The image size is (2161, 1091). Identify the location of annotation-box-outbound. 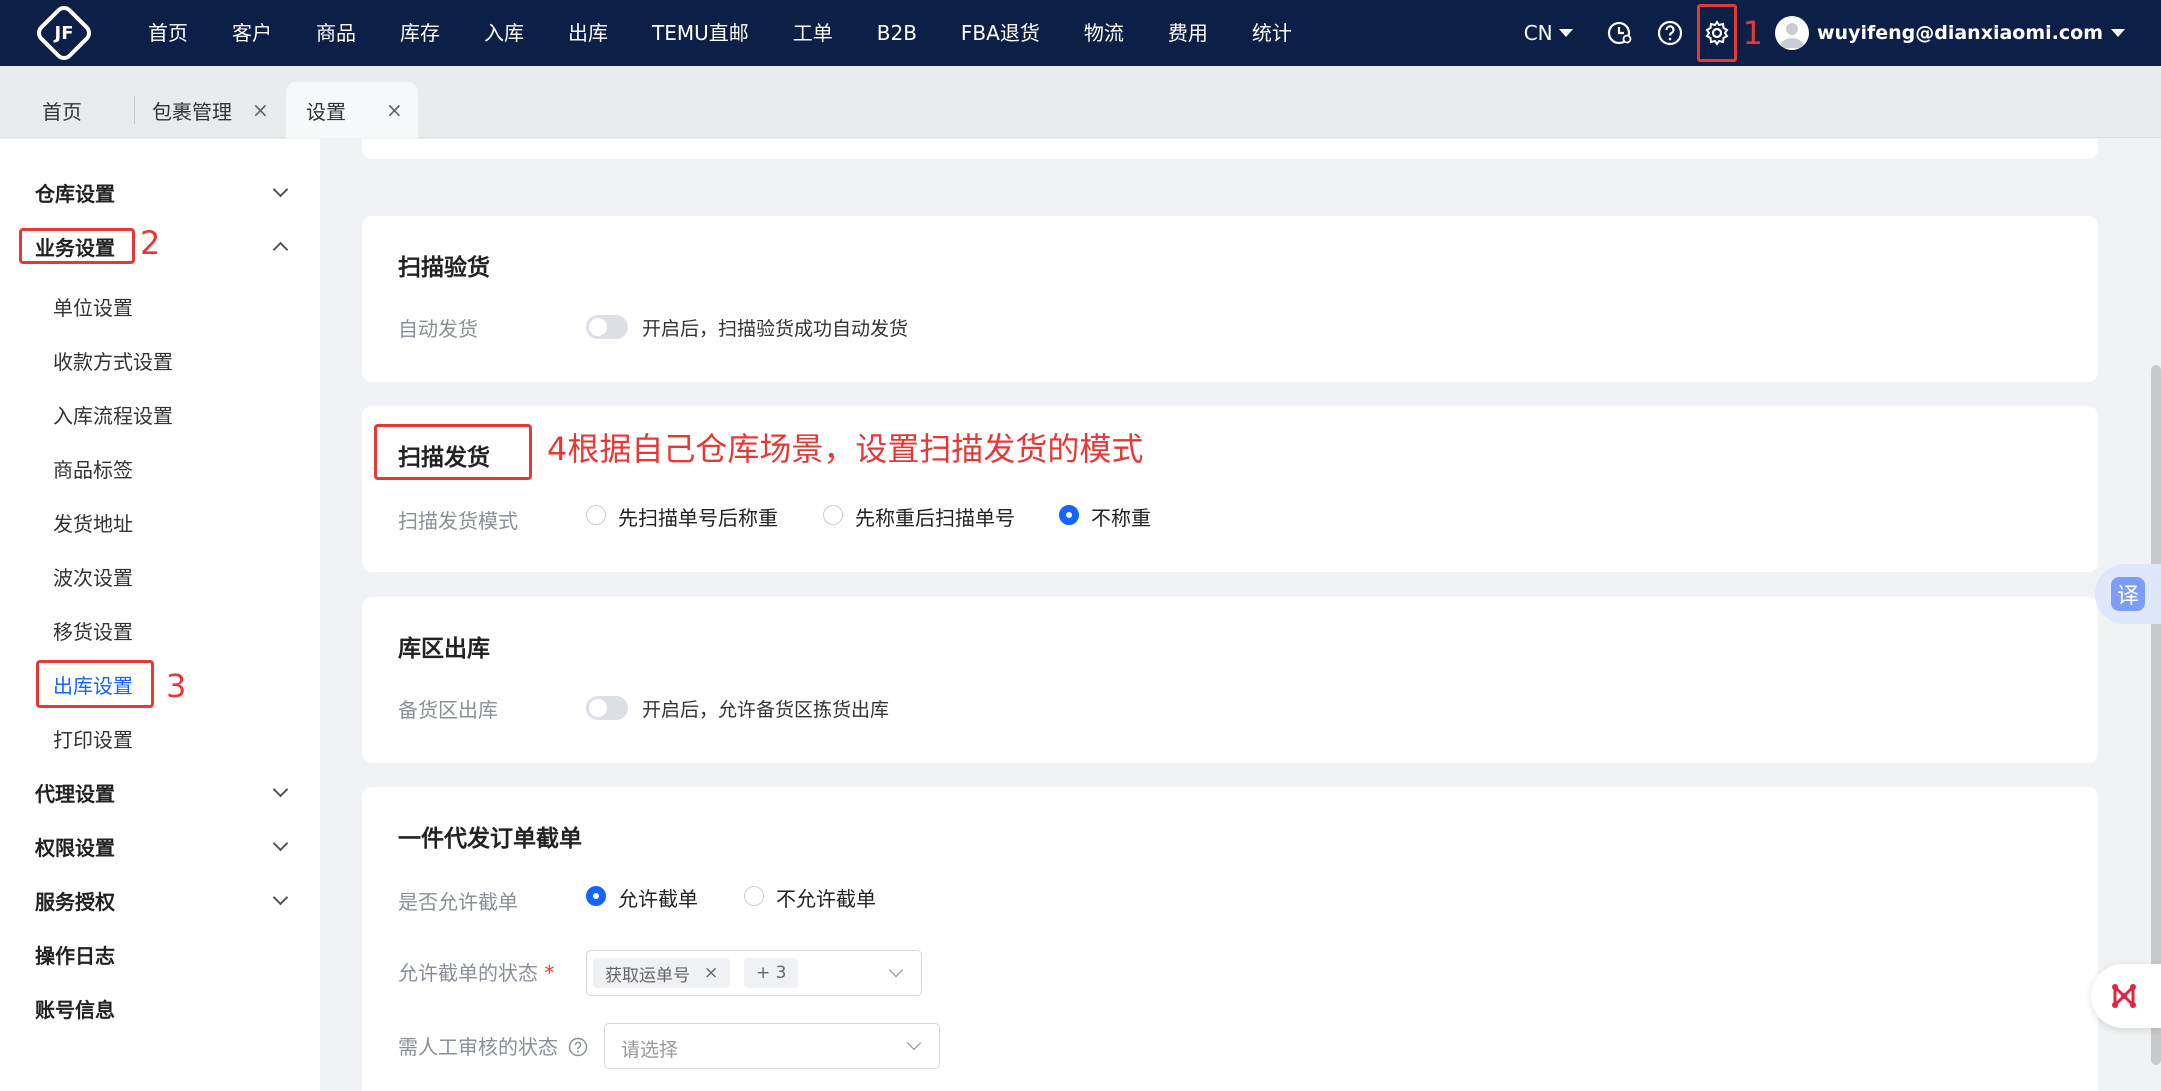
(95, 684).